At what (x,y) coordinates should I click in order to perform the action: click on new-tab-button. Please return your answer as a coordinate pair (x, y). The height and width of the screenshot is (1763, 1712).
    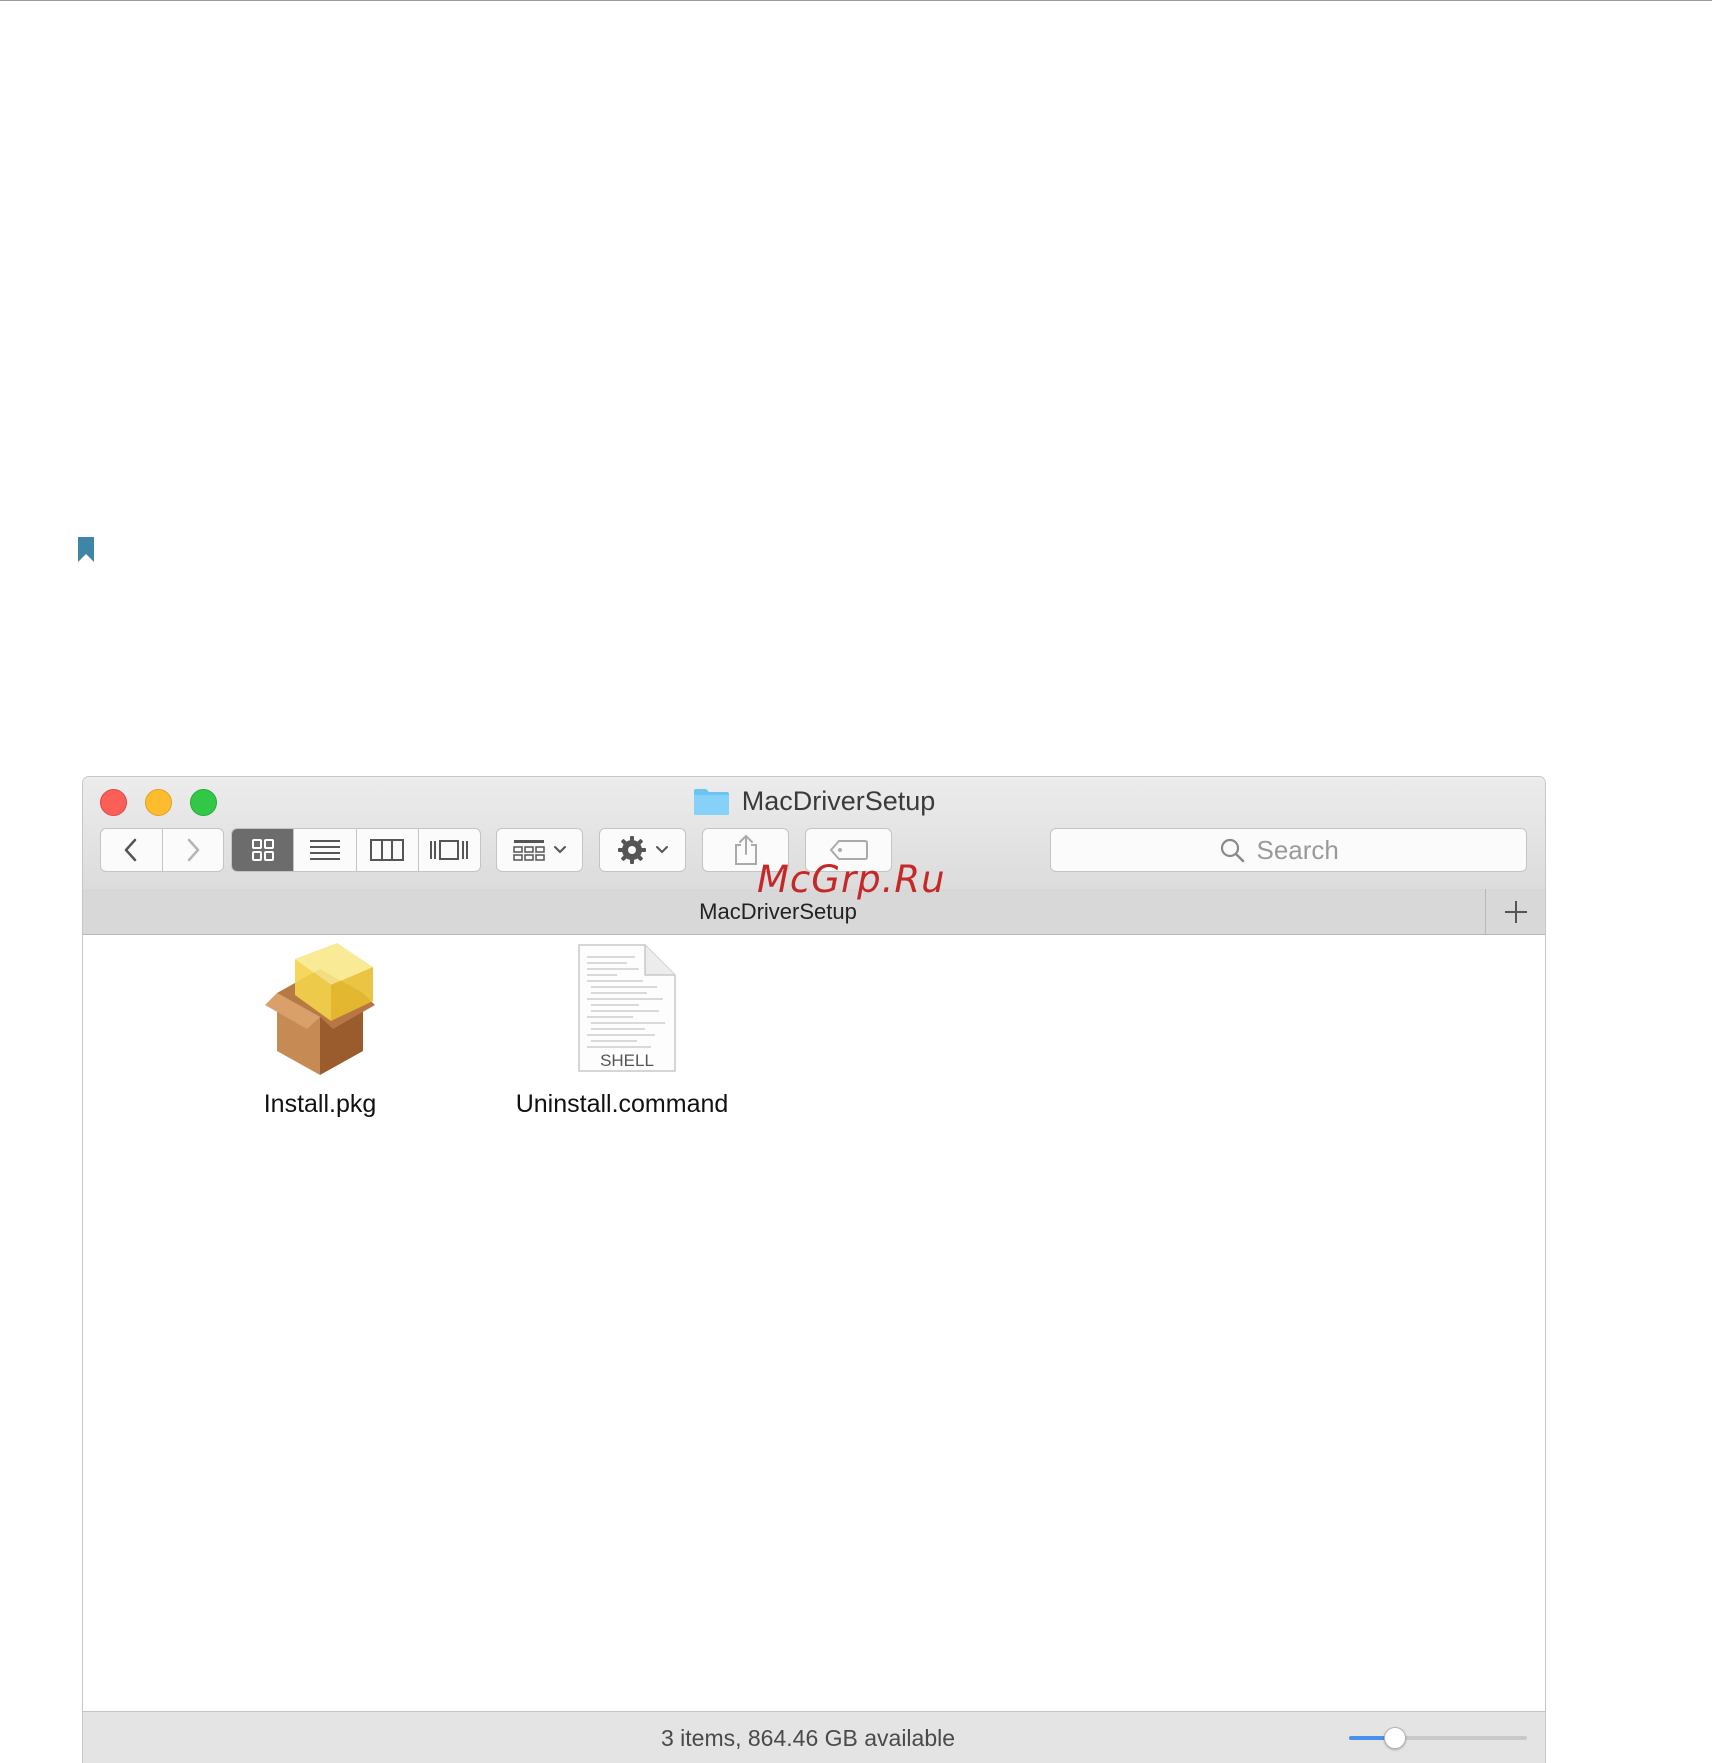
    Looking at the image, I should click on (1515, 911).